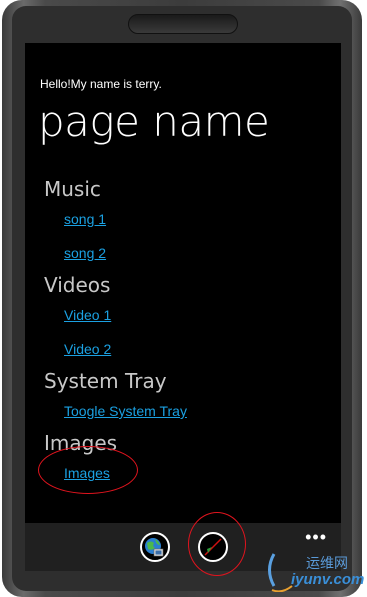  What do you see at coordinates (101, 84) in the screenshot?
I see `app-title: Hello!My name is terry.` at bounding box center [101, 84].